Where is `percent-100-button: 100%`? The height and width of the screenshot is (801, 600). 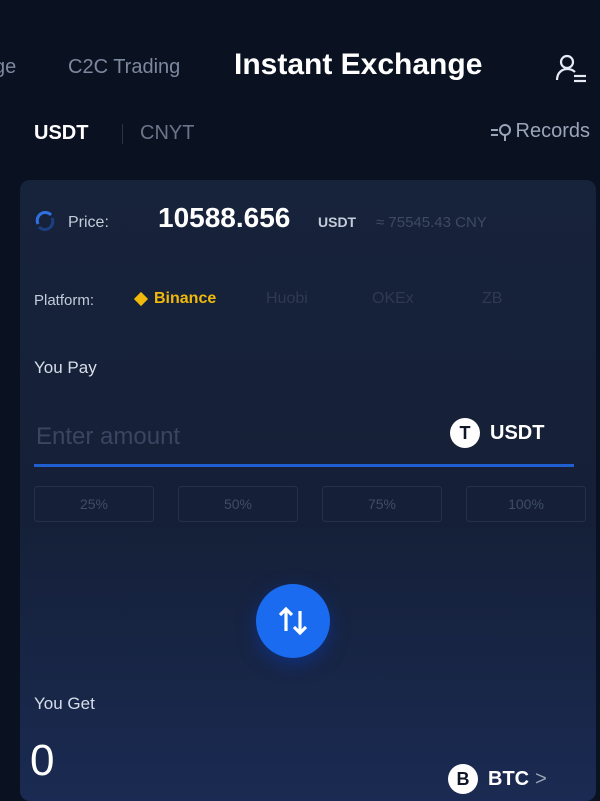
percent-100-button: 100% is located at coordinates (526, 504).